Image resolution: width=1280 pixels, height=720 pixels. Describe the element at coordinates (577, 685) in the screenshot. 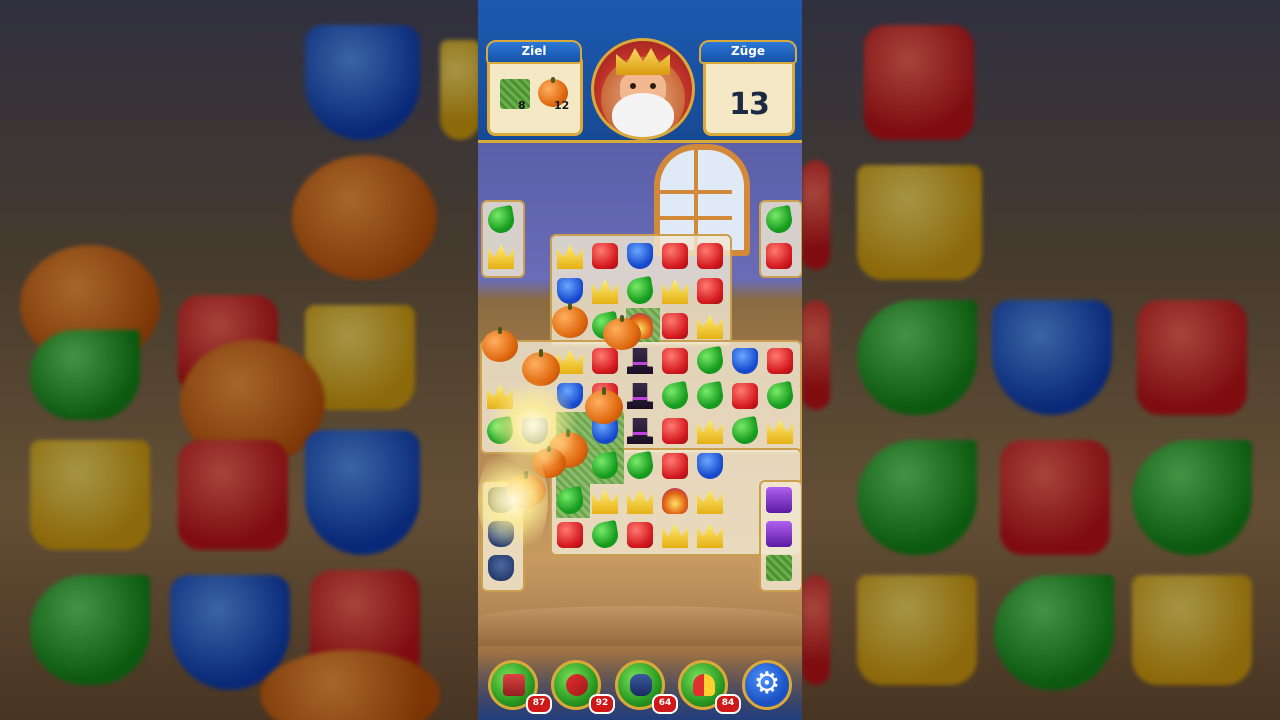

I see `arrow-booster-icon` at that location.